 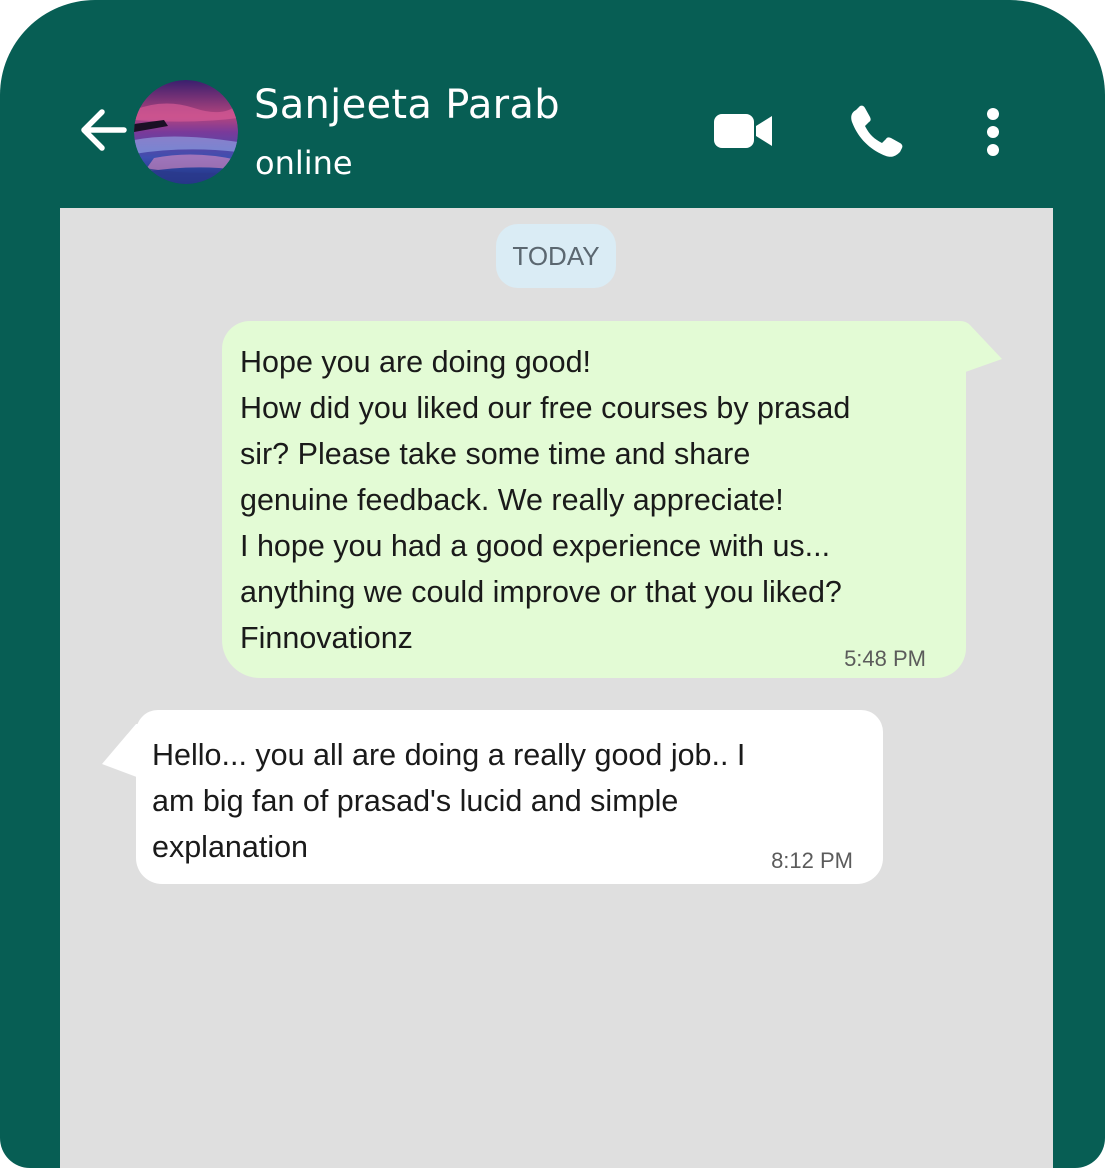 What do you see at coordinates (556, 256) in the screenshot?
I see `date-chip: TODAY` at bounding box center [556, 256].